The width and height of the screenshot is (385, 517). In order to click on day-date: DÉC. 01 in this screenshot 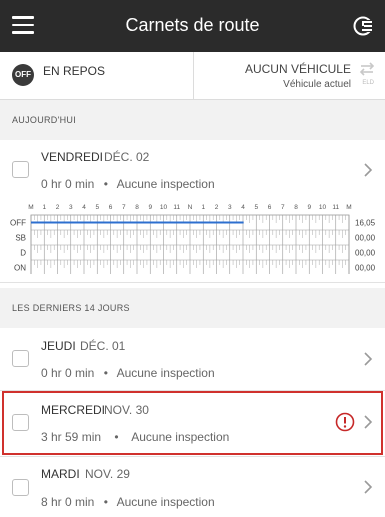, I will do `click(103, 346)`.